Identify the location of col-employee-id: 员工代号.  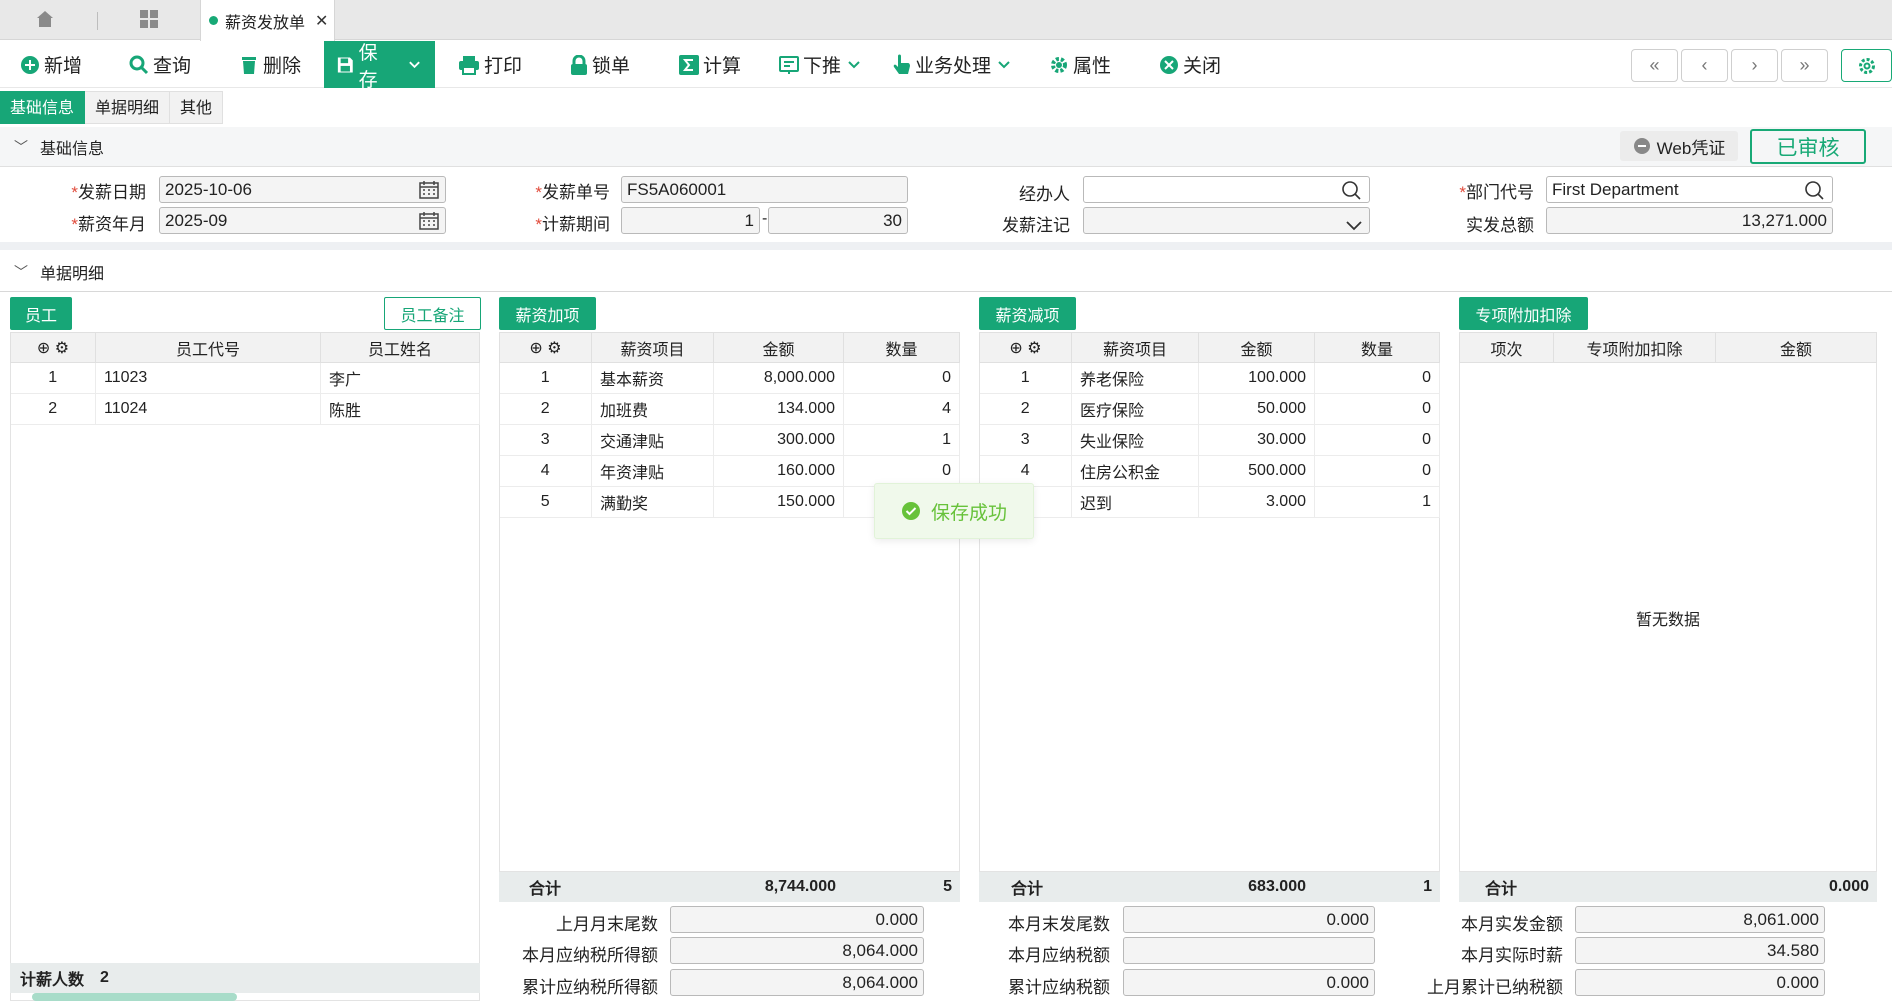
(208, 347).